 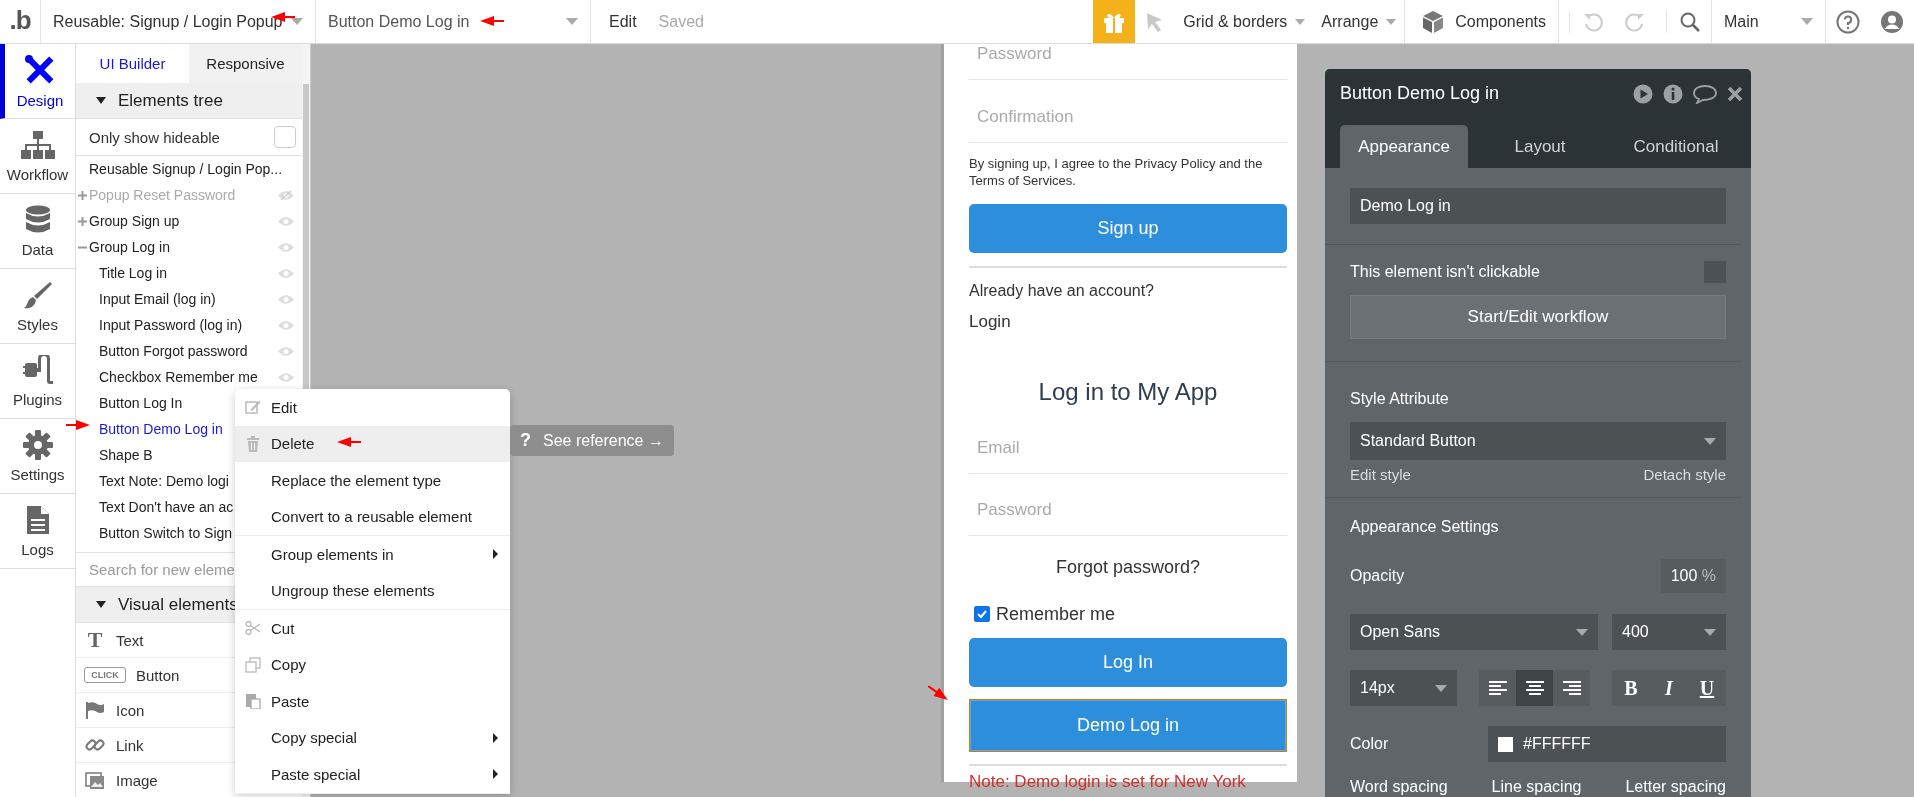 What do you see at coordinates (1420, 93) in the screenshot?
I see `panel-title: Button Demo Log in` at bounding box center [1420, 93].